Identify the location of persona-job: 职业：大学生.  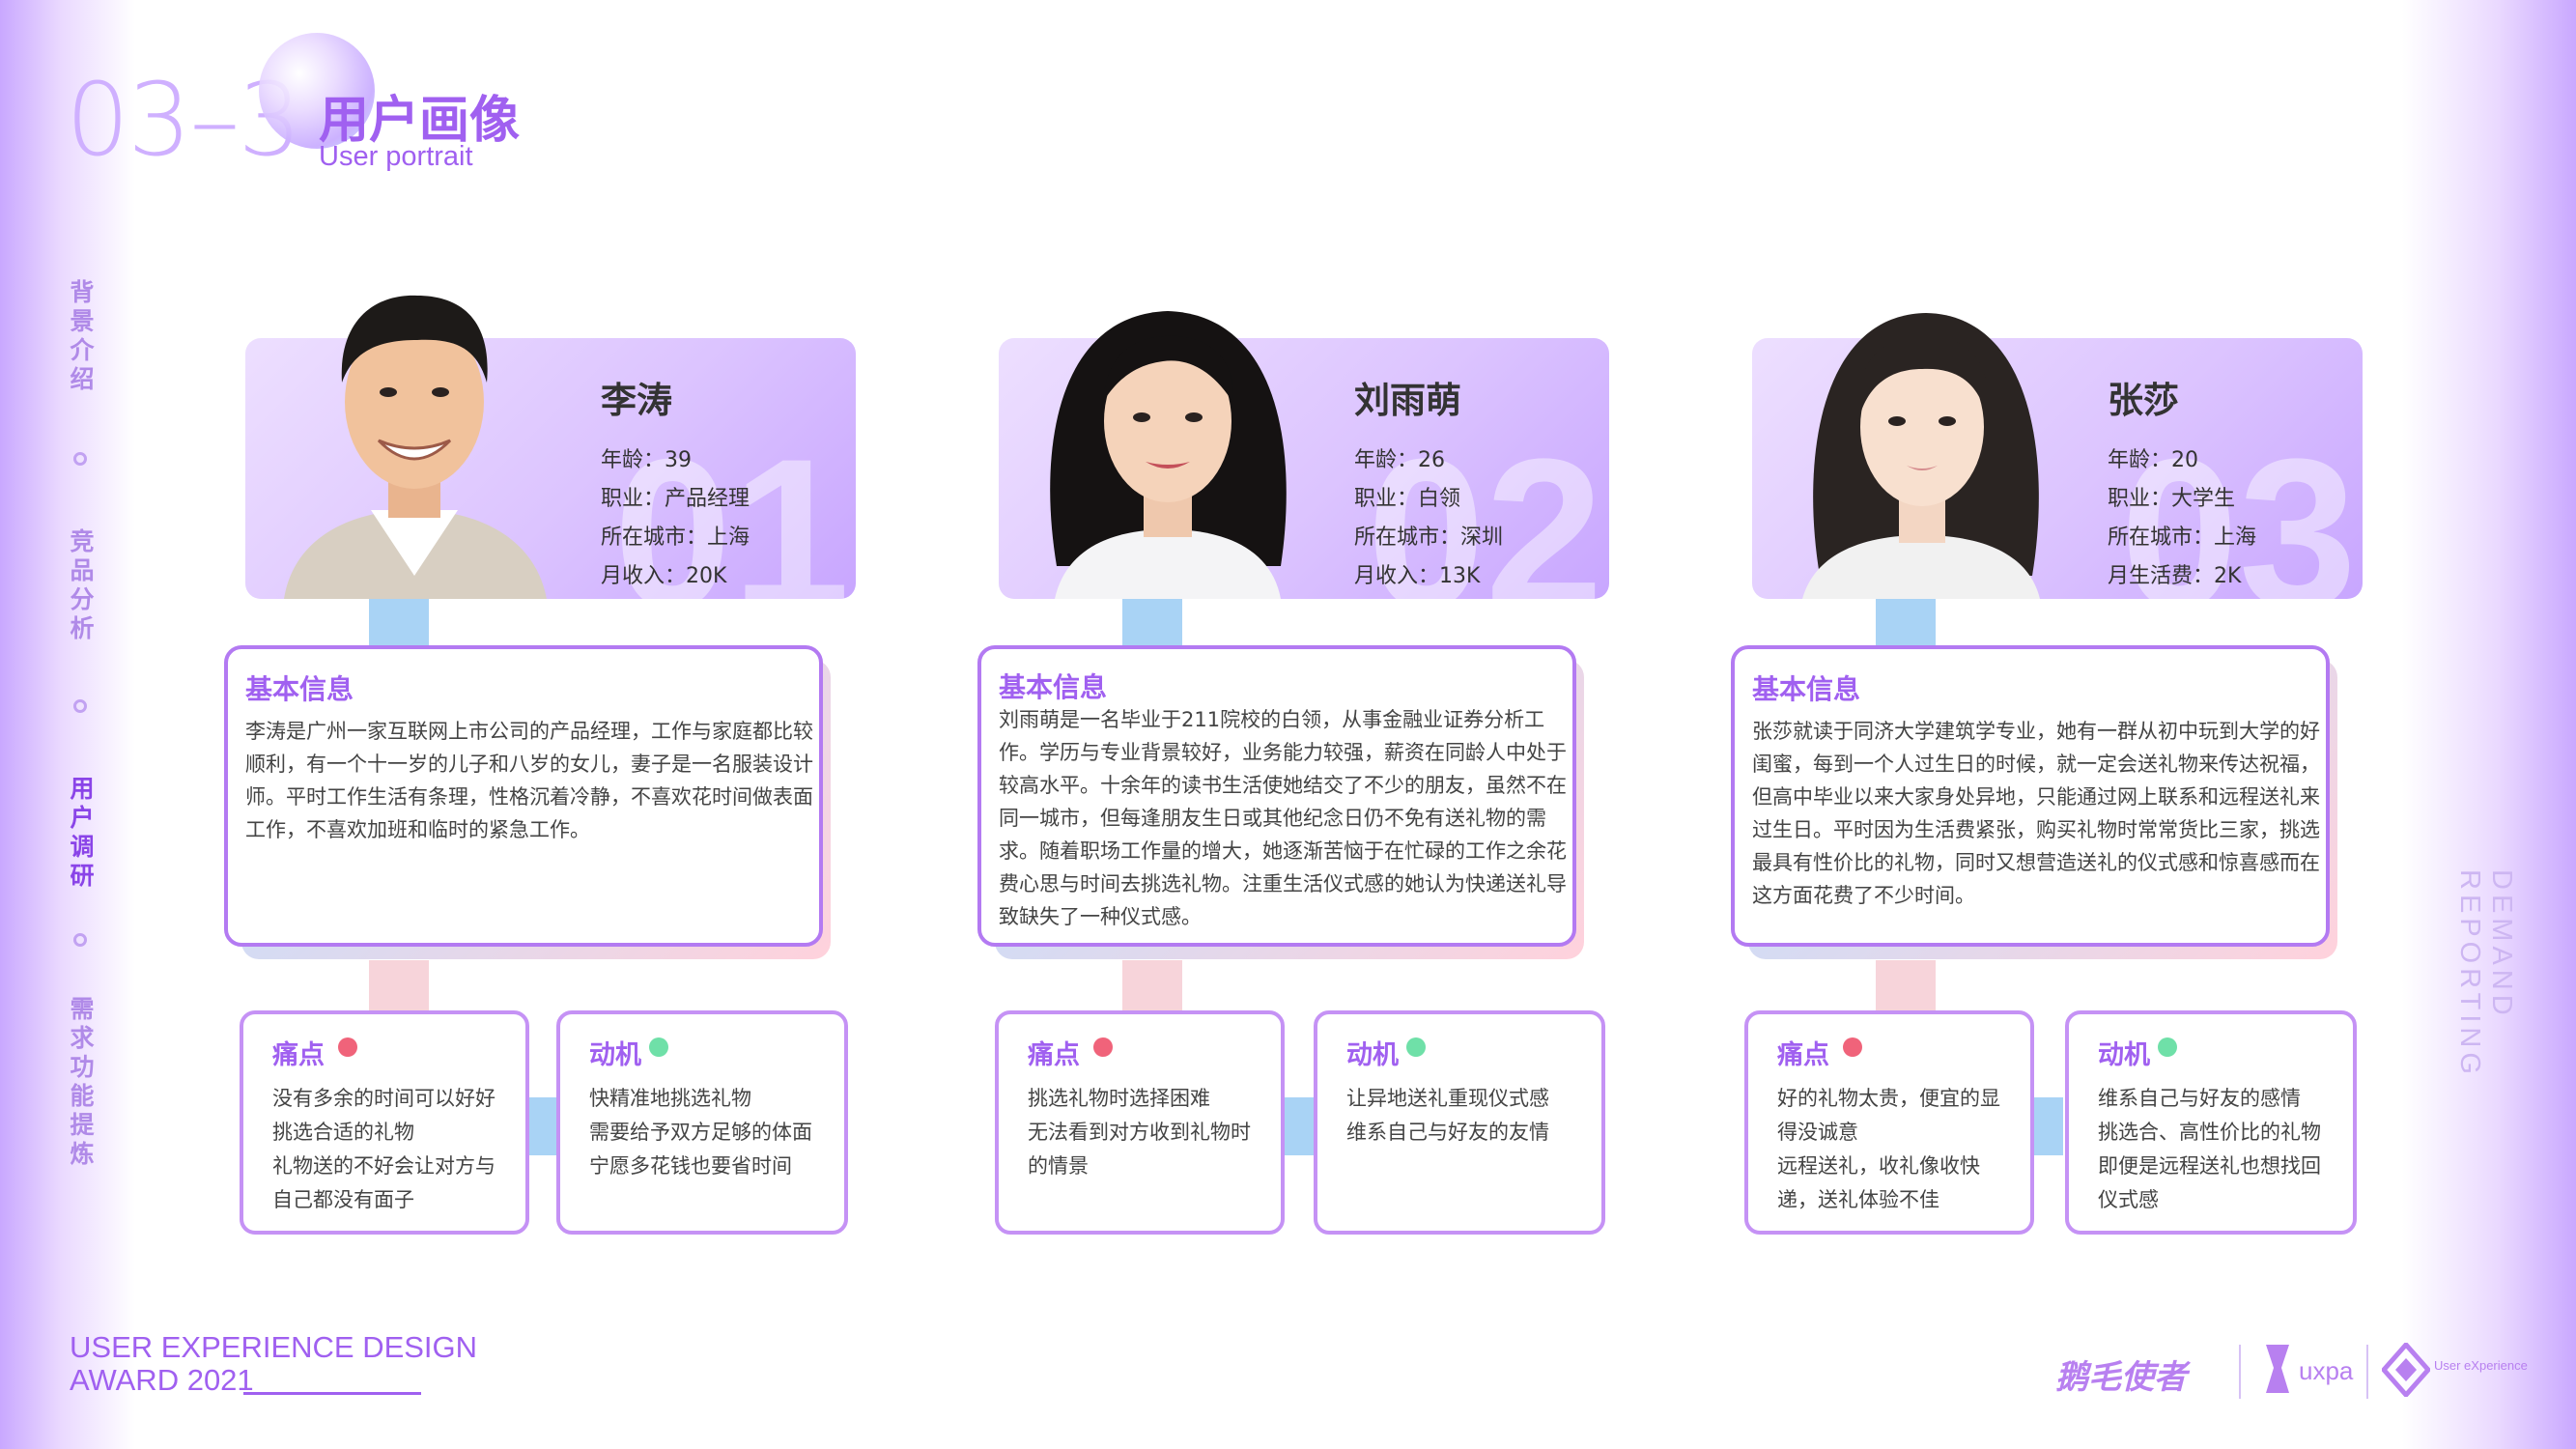
(2172, 499).